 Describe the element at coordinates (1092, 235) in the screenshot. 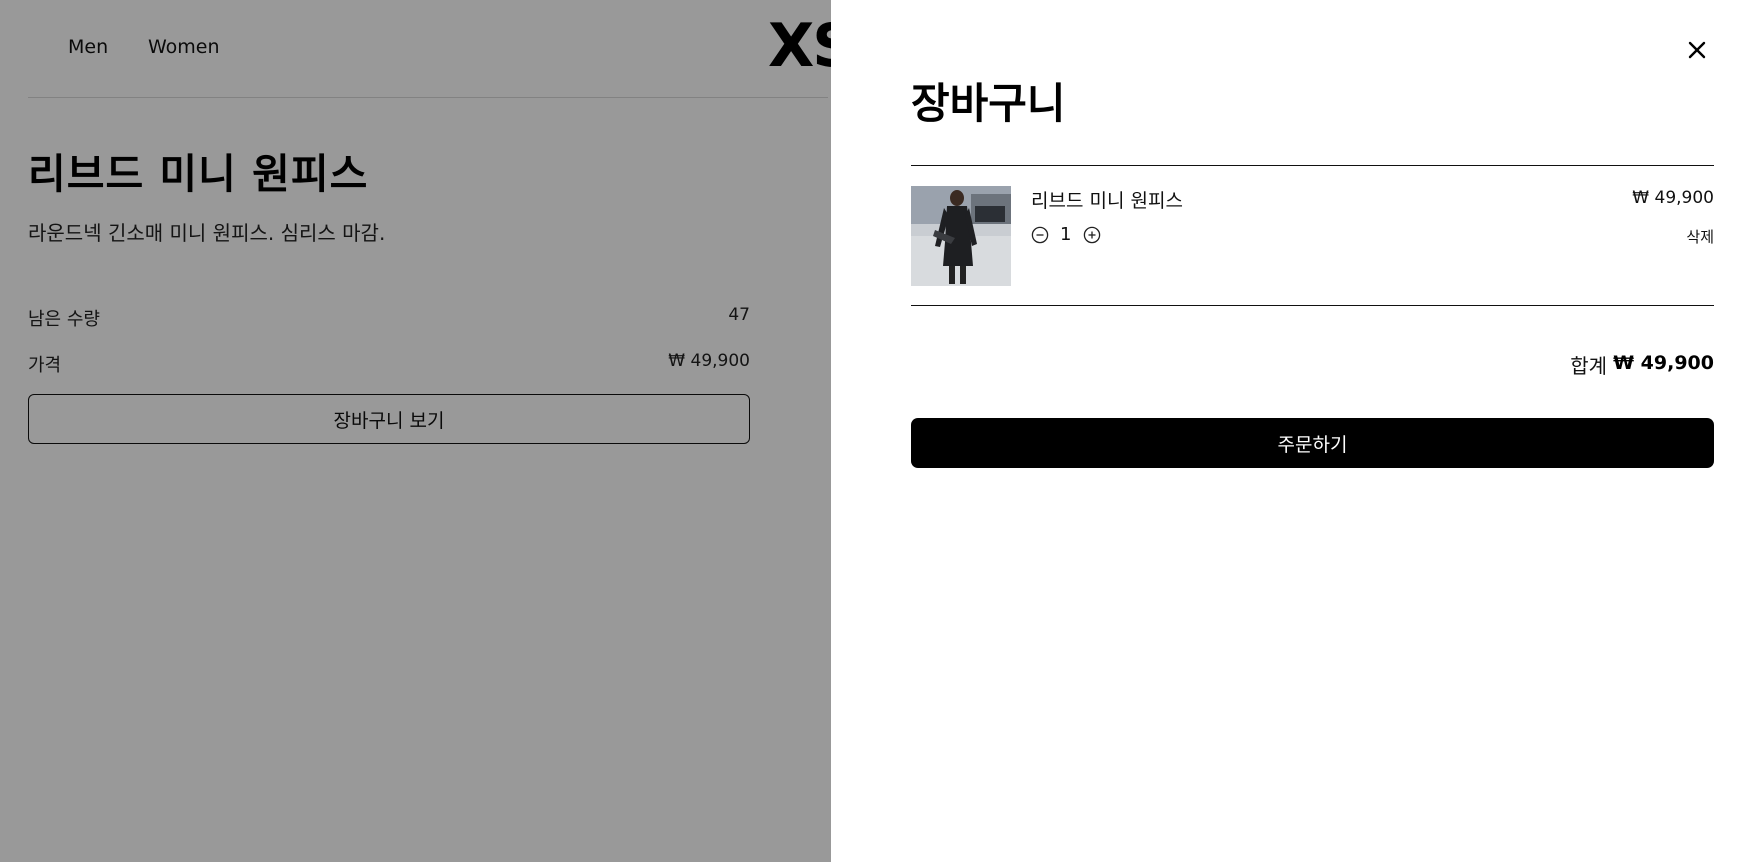

I see `plus-circle-icon` at that location.